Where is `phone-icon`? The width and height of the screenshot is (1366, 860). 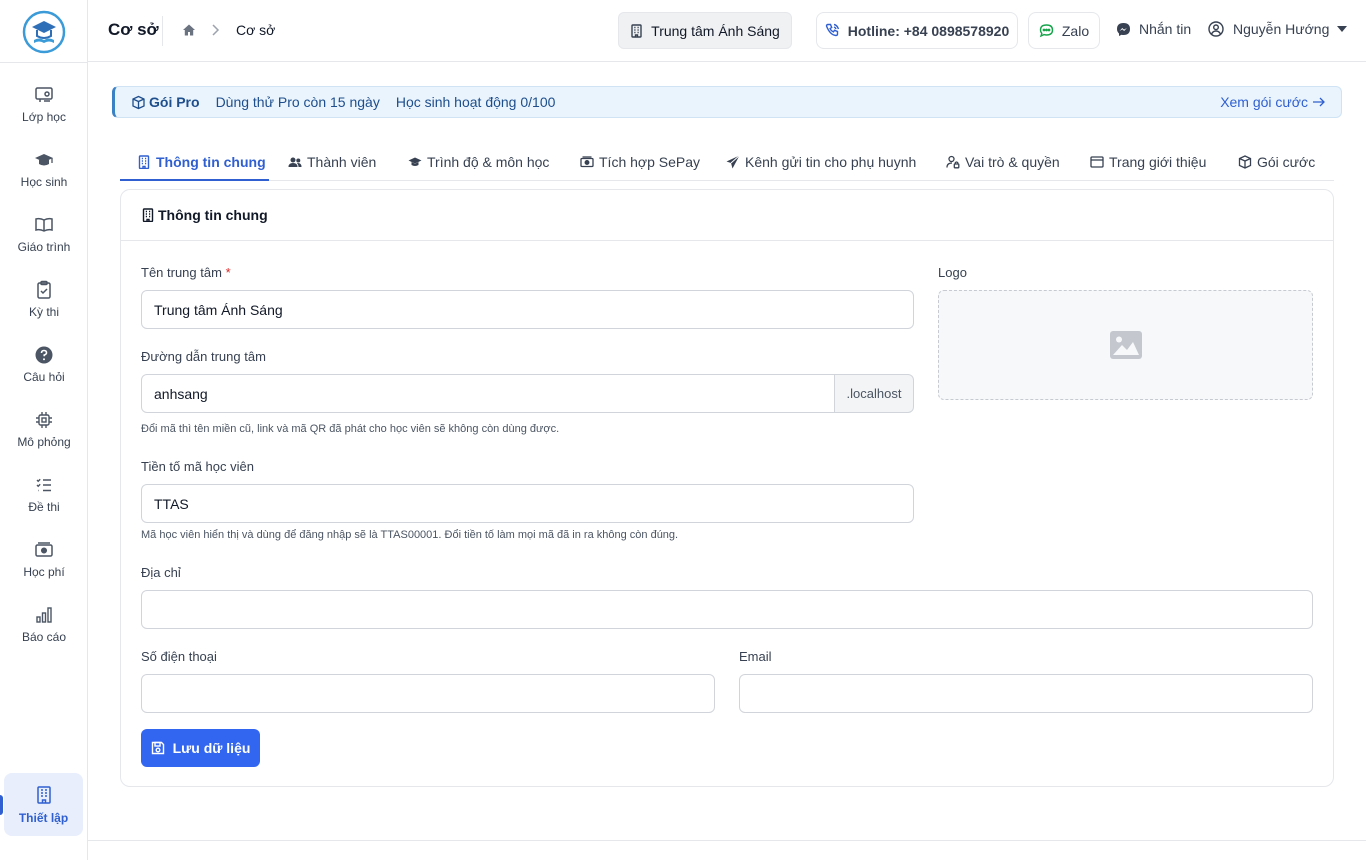 phone-icon is located at coordinates (832, 30).